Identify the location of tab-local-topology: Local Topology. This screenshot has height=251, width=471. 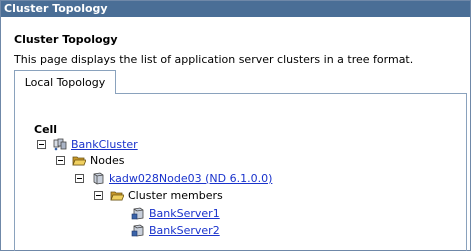
(65, 82).